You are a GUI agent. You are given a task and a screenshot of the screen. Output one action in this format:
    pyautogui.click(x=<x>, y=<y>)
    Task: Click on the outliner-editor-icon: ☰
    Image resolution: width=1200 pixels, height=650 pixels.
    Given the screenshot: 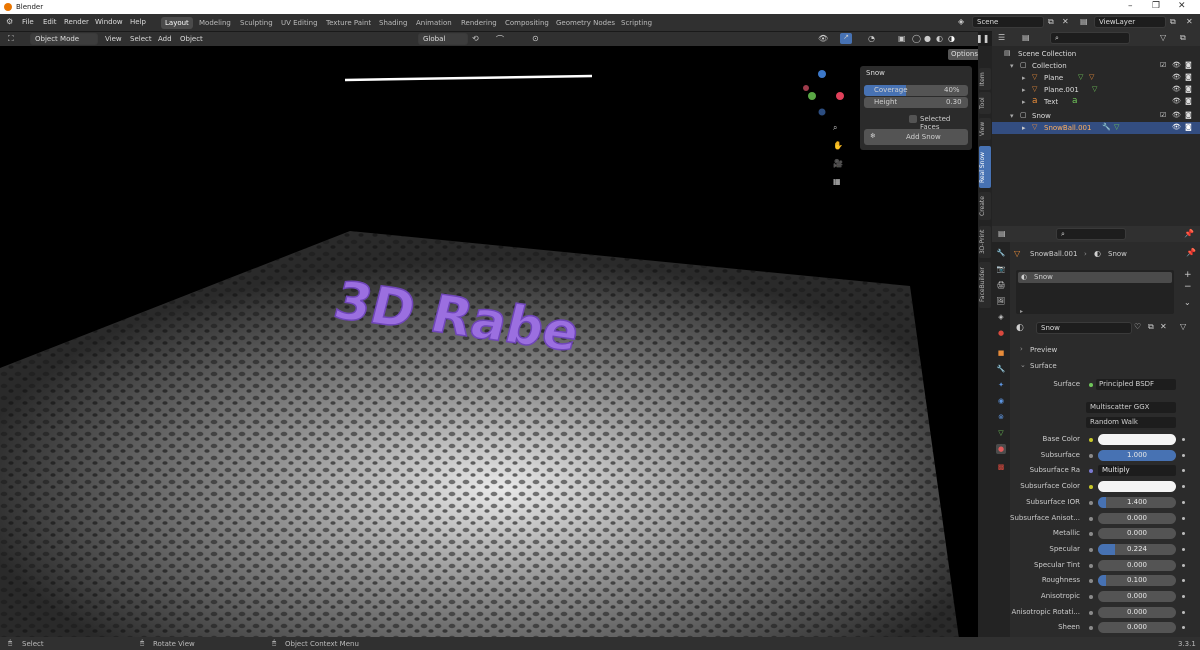 What is the action you would take?
    pyautogui.click(x=1001, y=37)
    